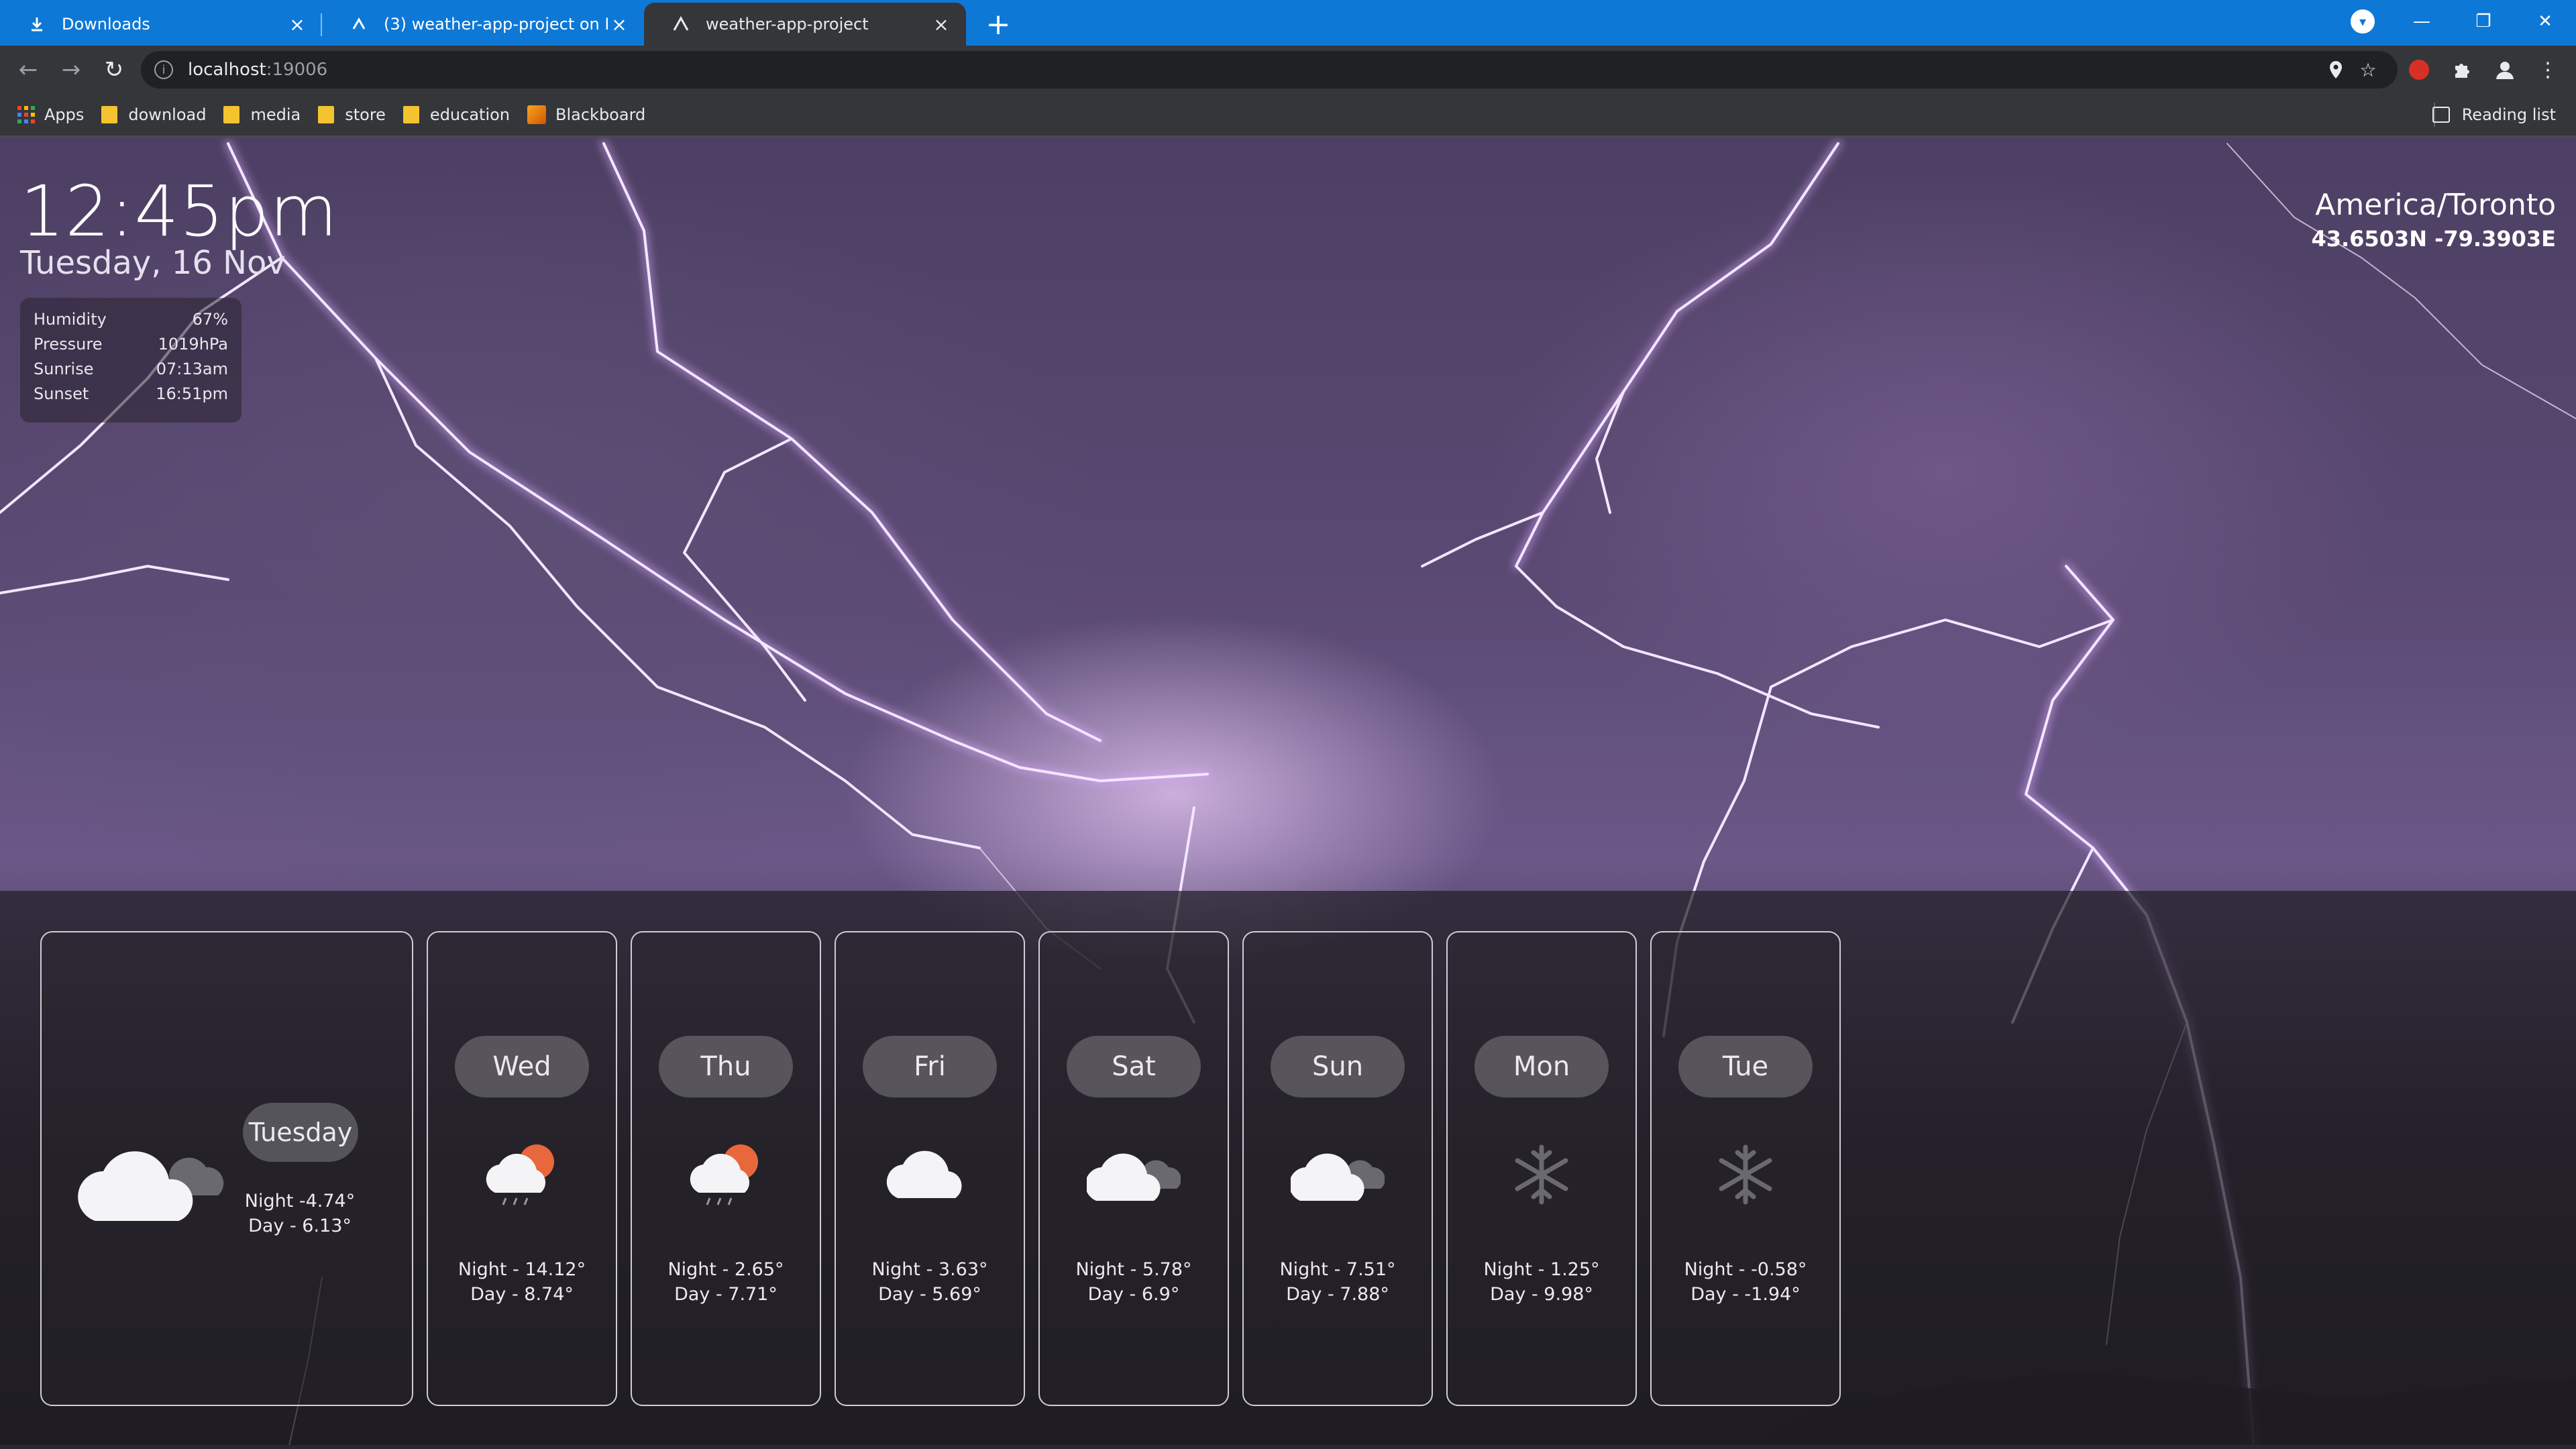 Image resolution: width=2576 pixels, height=1449 pixels. I want to click on menu-kebab-icon: ⋮, so click(2547, 69).